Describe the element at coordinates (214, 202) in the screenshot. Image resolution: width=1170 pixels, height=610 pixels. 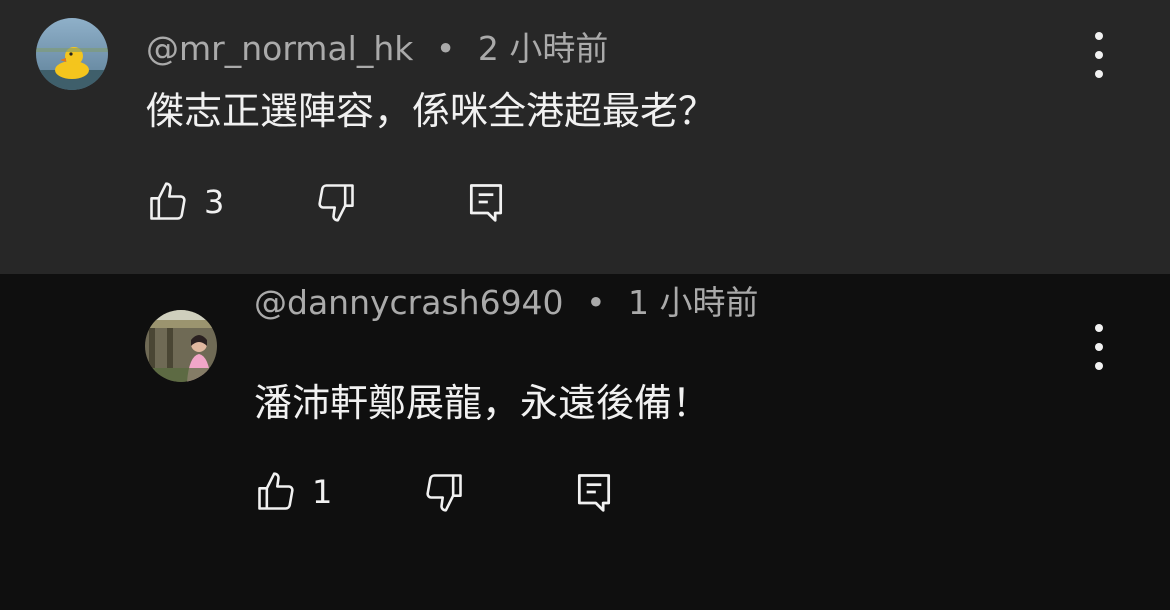
I see `like-count: 3` at that location.